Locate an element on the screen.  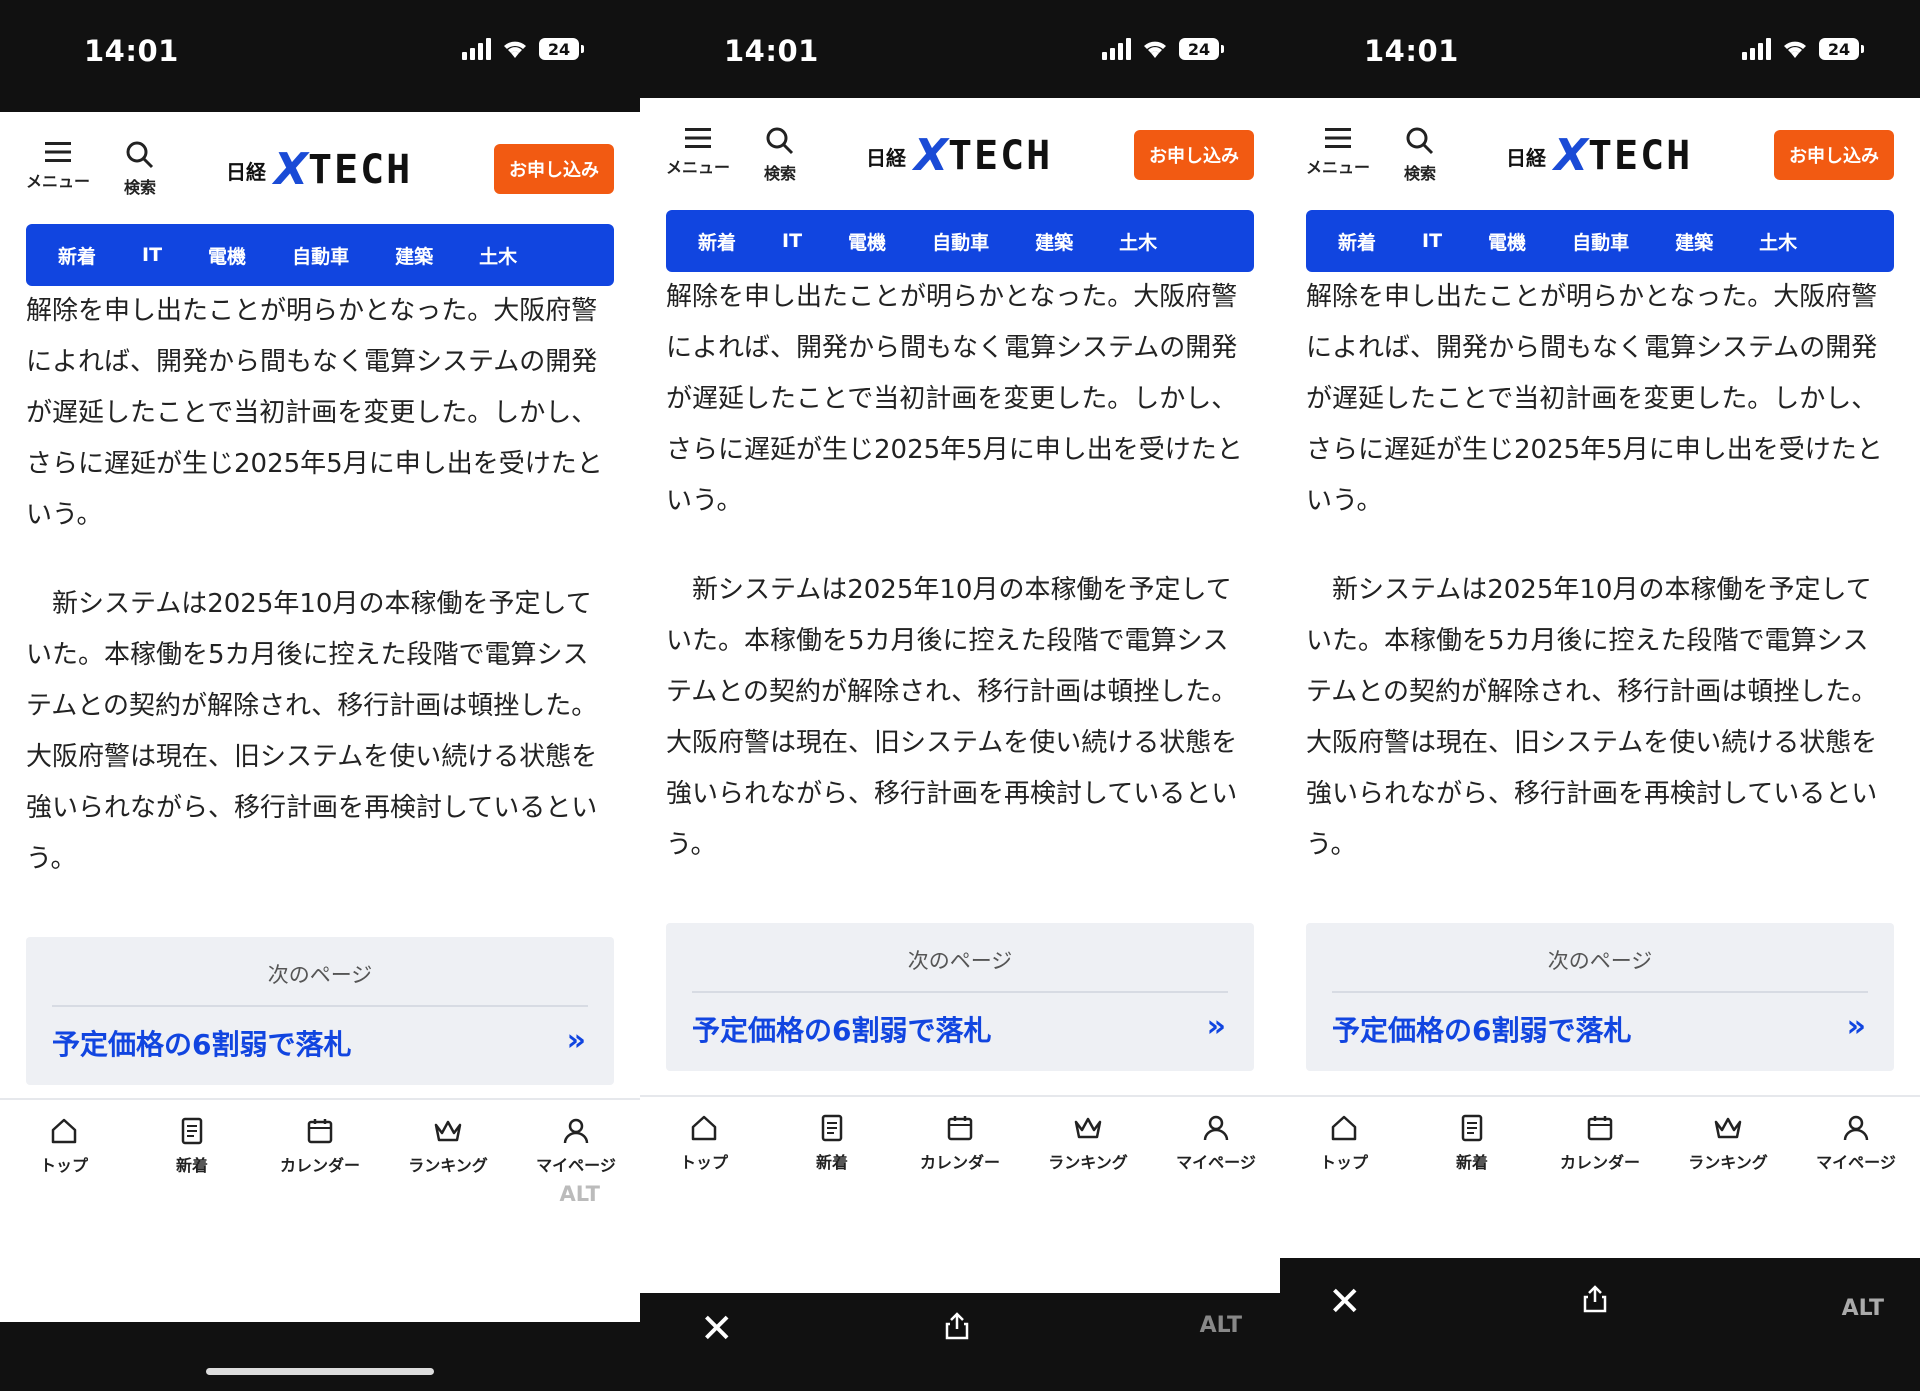
tab-label: カレンダー is located at coordinates (1599, 1162).